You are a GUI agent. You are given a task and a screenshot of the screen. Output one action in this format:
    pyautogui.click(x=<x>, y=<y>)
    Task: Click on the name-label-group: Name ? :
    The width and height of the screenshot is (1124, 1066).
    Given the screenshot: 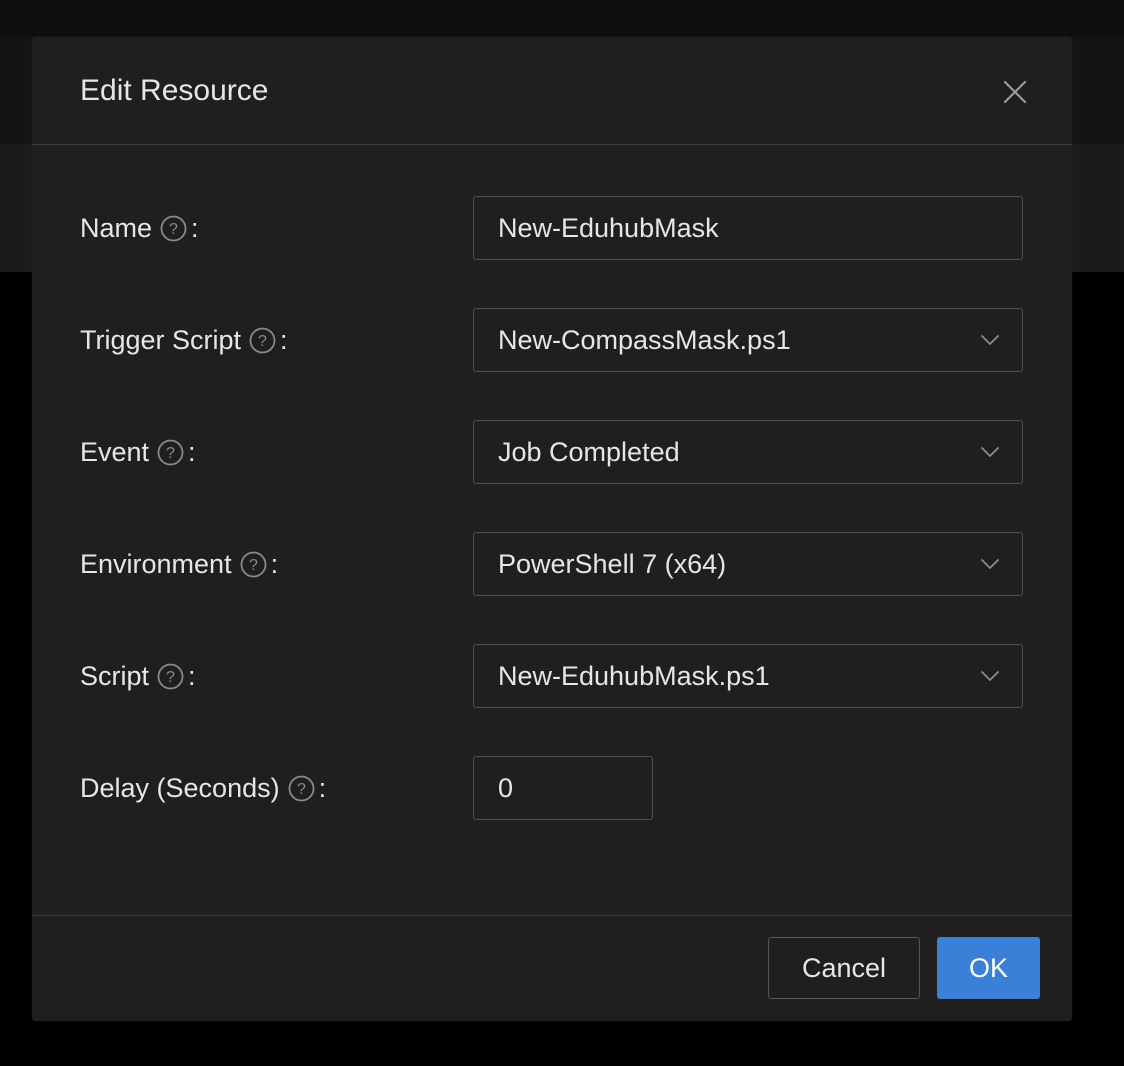 What is the action you would take?
    pyautogui.click(x=139, y=228)
    